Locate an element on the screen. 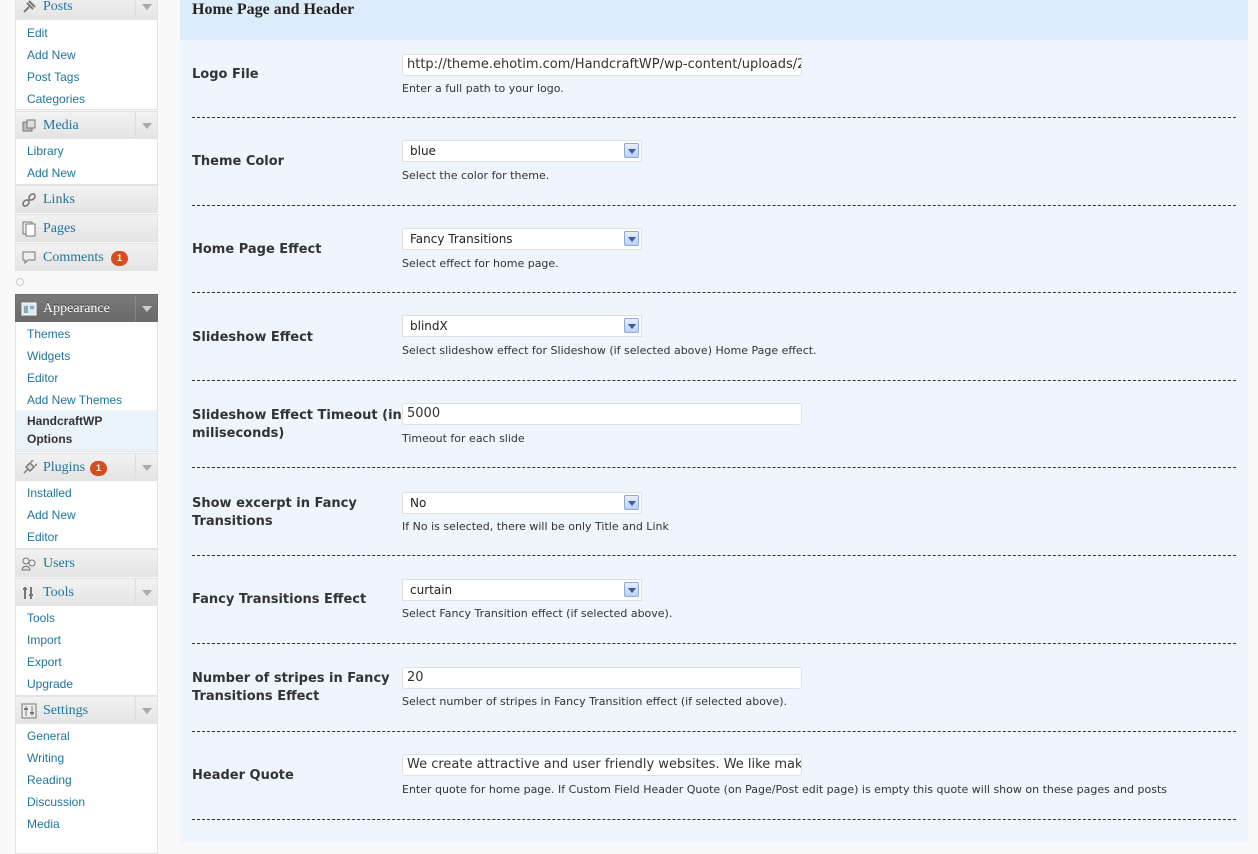 The height and width of the screenshot is (854, 1258). menu-posts-label: Posts is located at coordinates (58, 10).